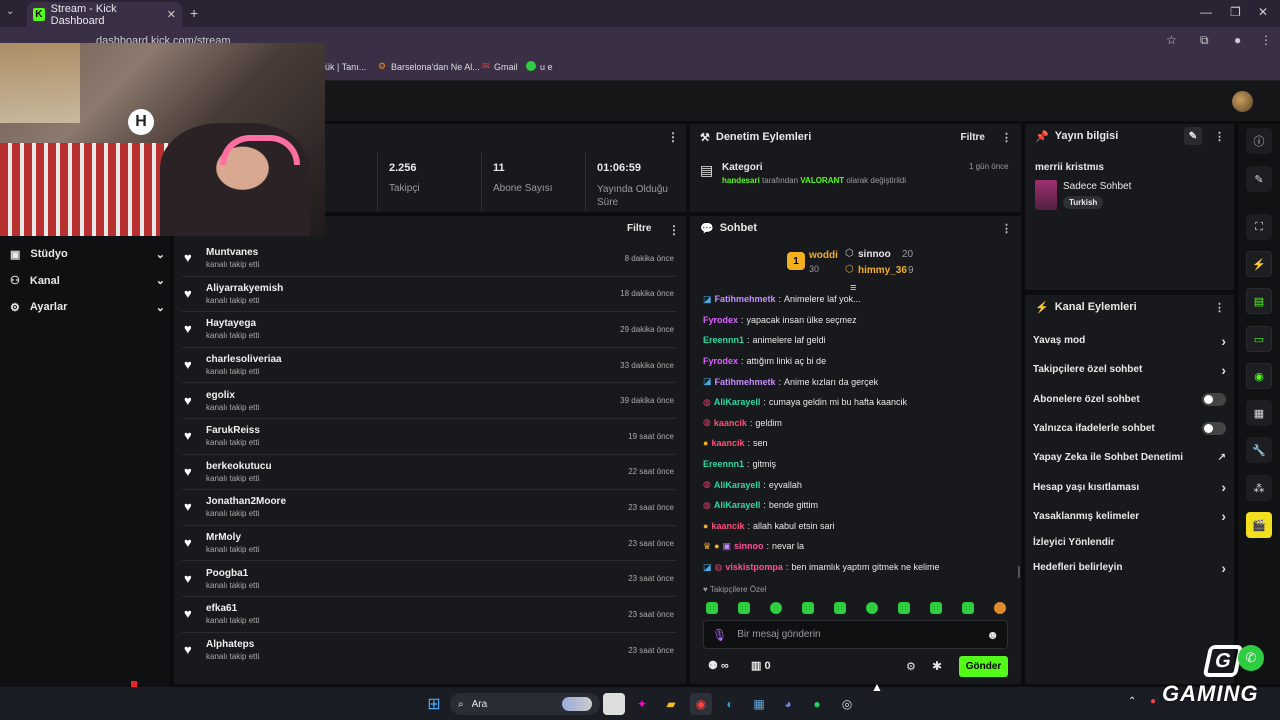 This screenshot has width=1280, height=720. What do you see at coordinates (992, 635) in the screenshot?
I see `emoji-icon: ☻` at bounding box center [992, 635].